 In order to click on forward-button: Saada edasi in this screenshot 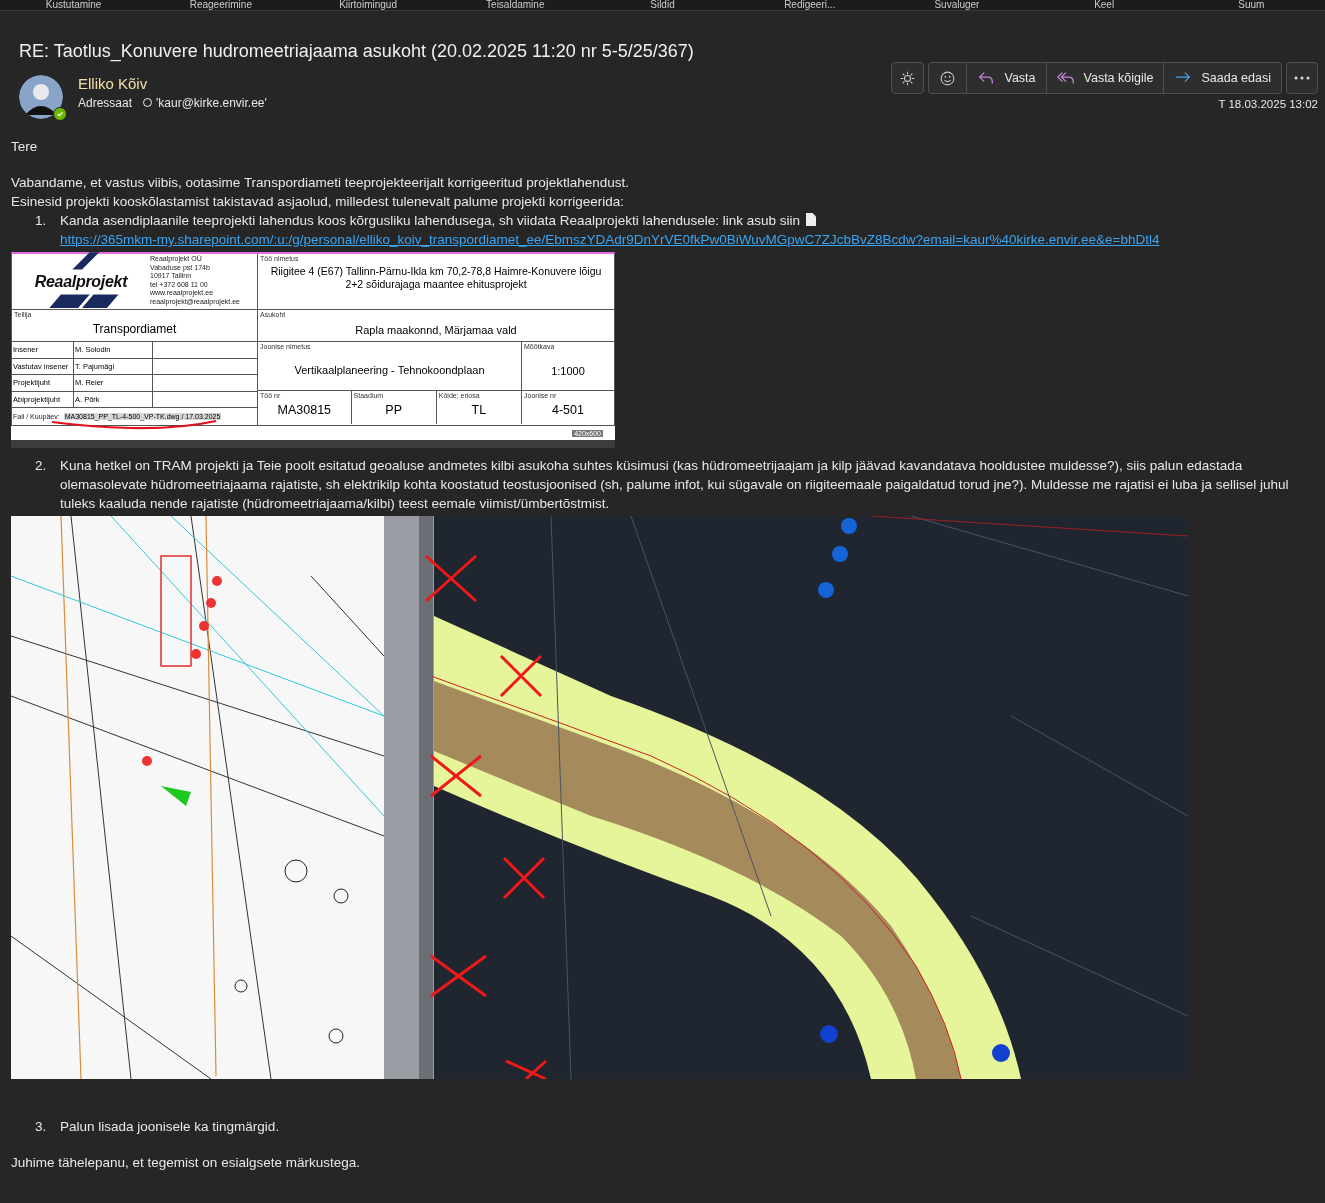, I will do `click(1223, 78)`.